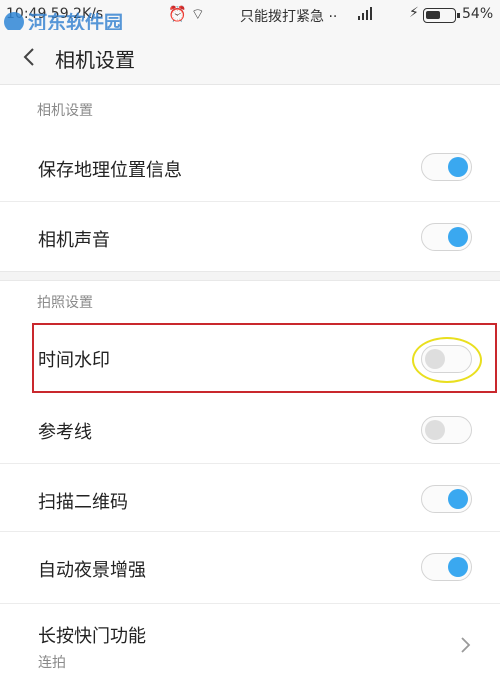 Image resolution: width=500 pixels, height=680 pixels. Describe the element at coordinates (250, 176) in the screenshot. I see `setting-row-save-location: 保存地理位置信息` at that location.